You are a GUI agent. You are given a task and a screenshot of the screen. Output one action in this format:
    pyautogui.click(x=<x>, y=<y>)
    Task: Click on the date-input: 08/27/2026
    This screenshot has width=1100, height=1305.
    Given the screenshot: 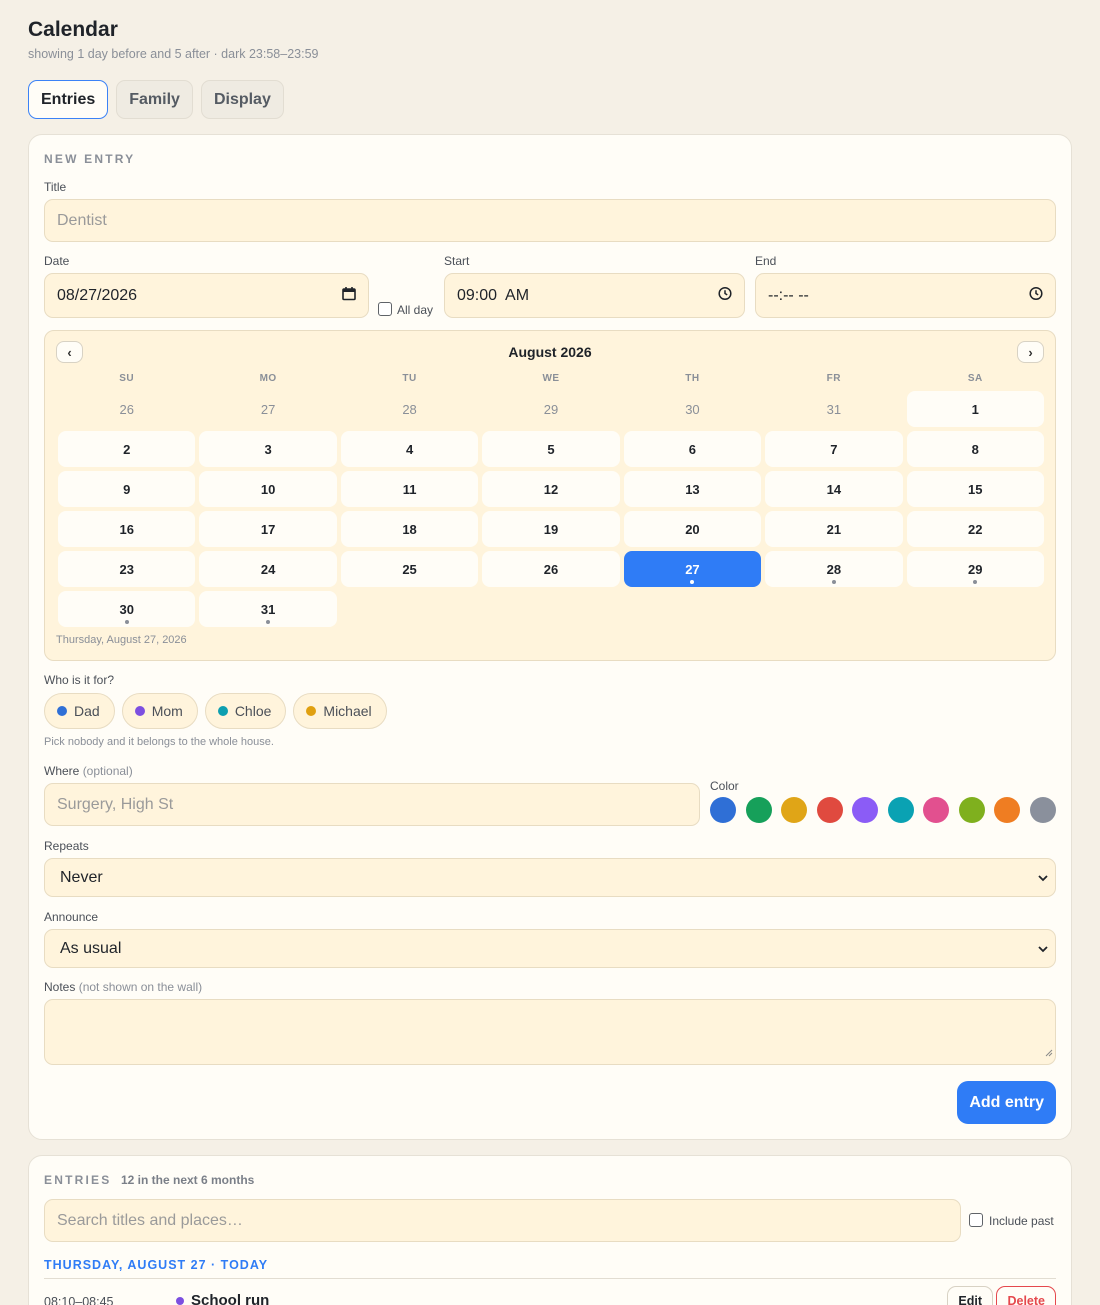 What is the action you would take?
    pyautogui.click(x=206, y=295)
    